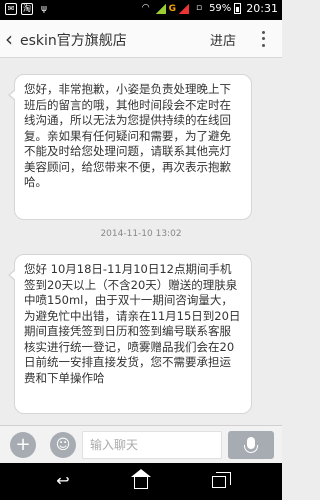  I want to click on clock: 20:31, so click(262, 8).